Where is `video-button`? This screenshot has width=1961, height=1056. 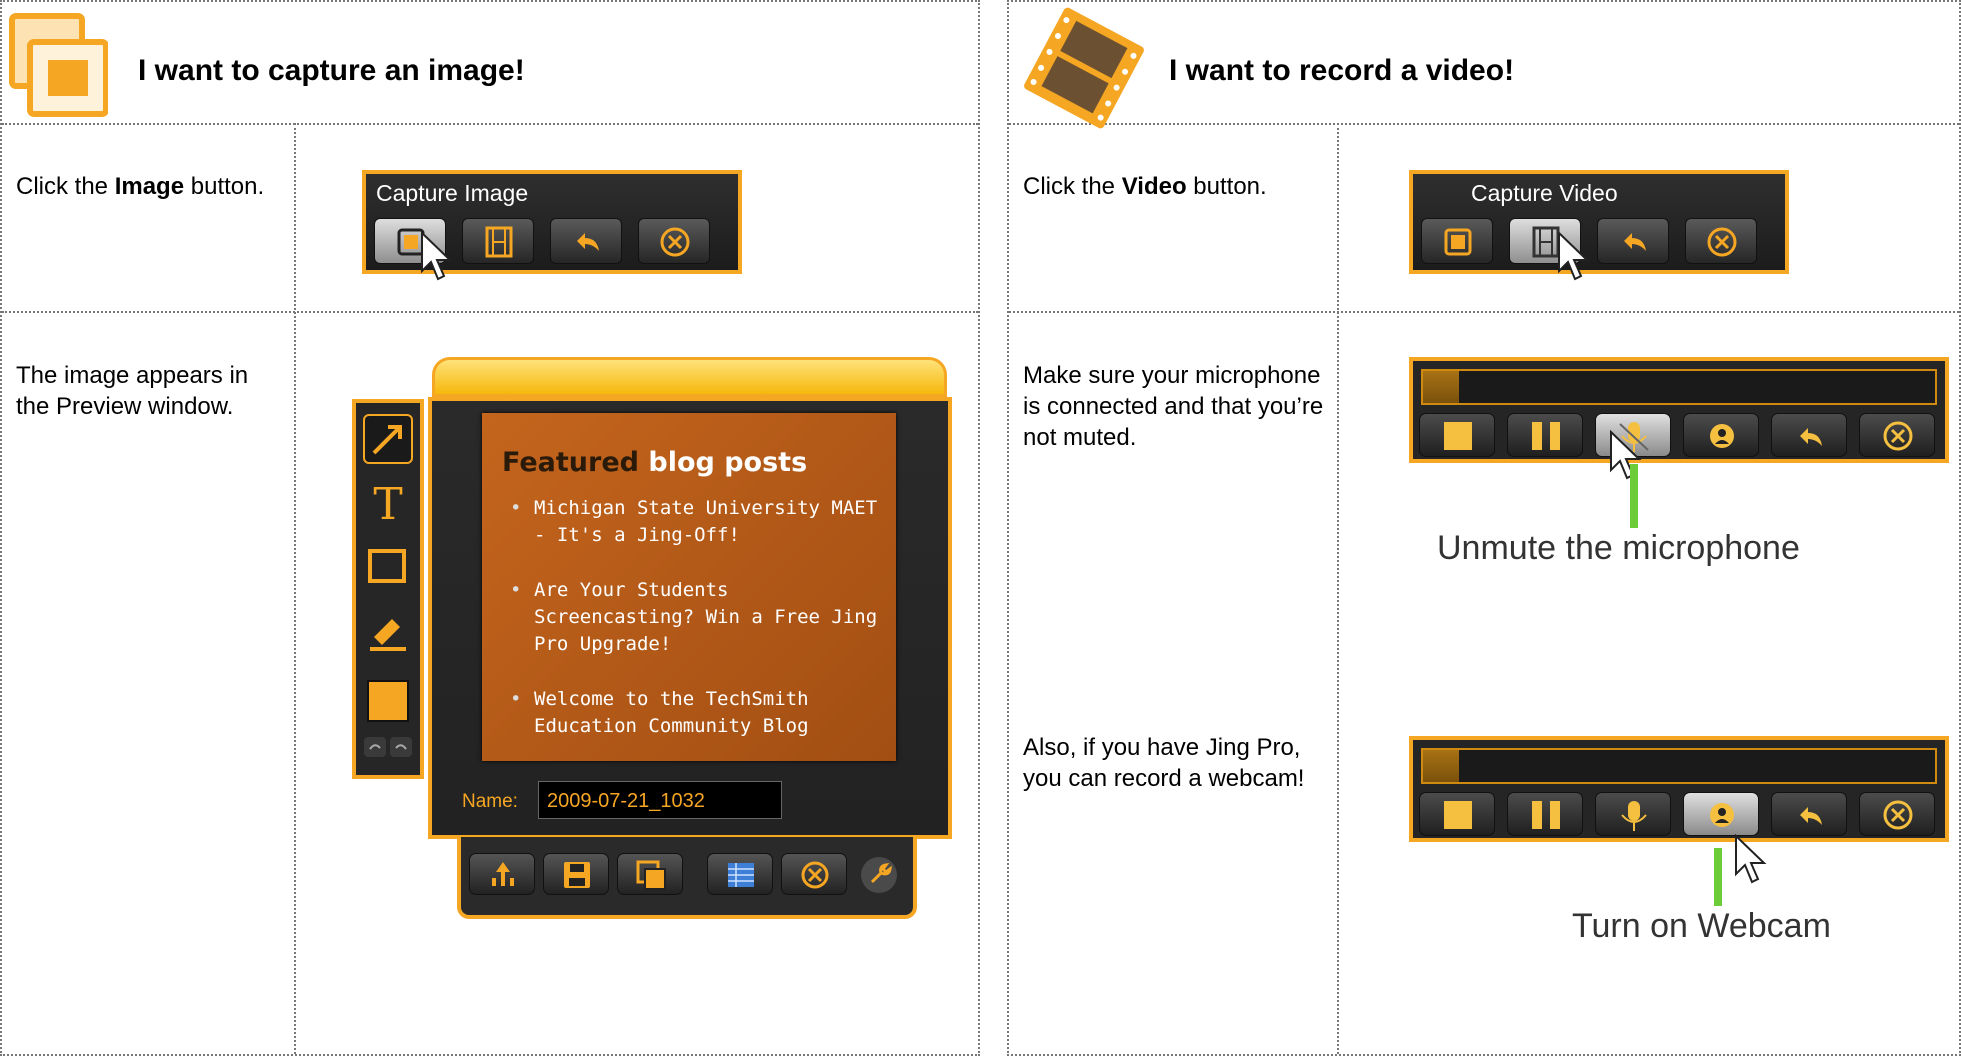
video-button is located at coordinates (498, 241).